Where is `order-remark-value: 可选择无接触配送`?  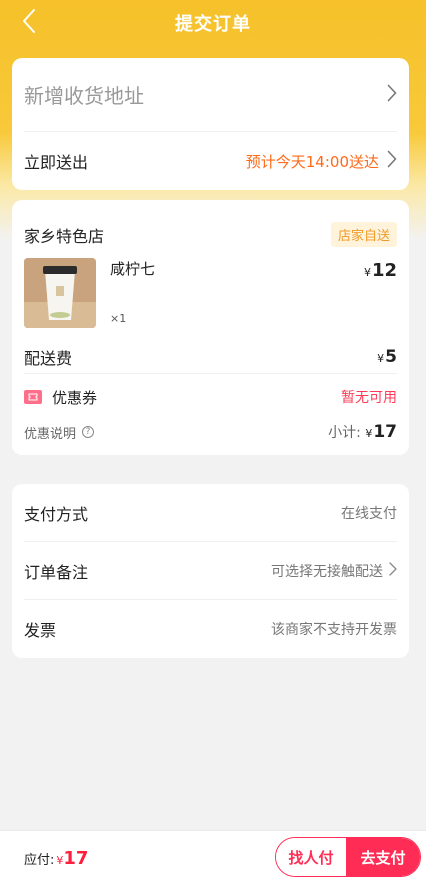 order-remark-value: 可选择无接触配送 is located at coordinates (334, 571).